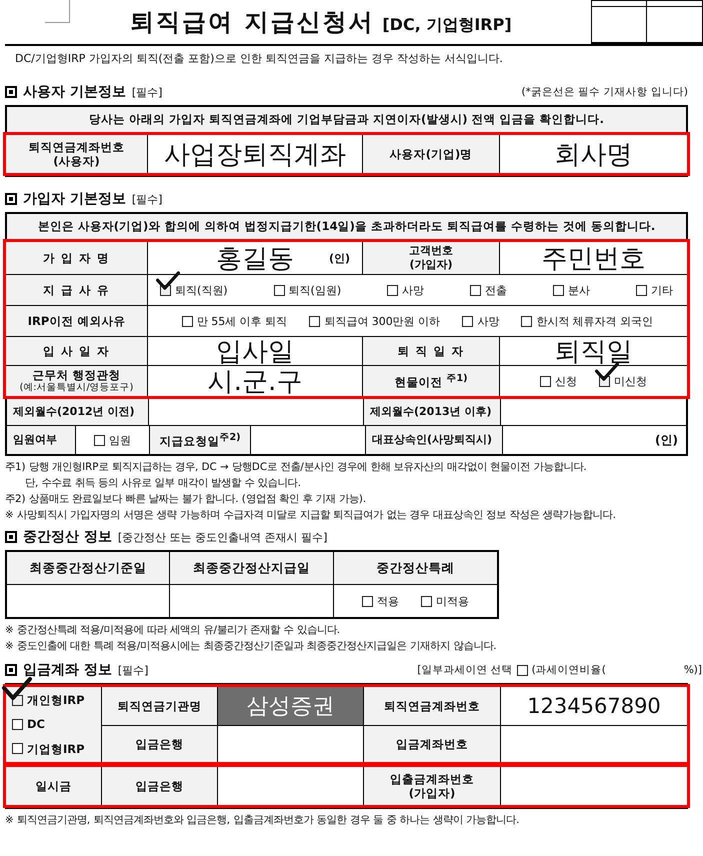 This screenshot has width=703, height=856. What do you see at coordinates (465, 670) in the screenshot?
I see `tax-deferral-label: [일부과세이연 선택` at bounding box center [465, 670].